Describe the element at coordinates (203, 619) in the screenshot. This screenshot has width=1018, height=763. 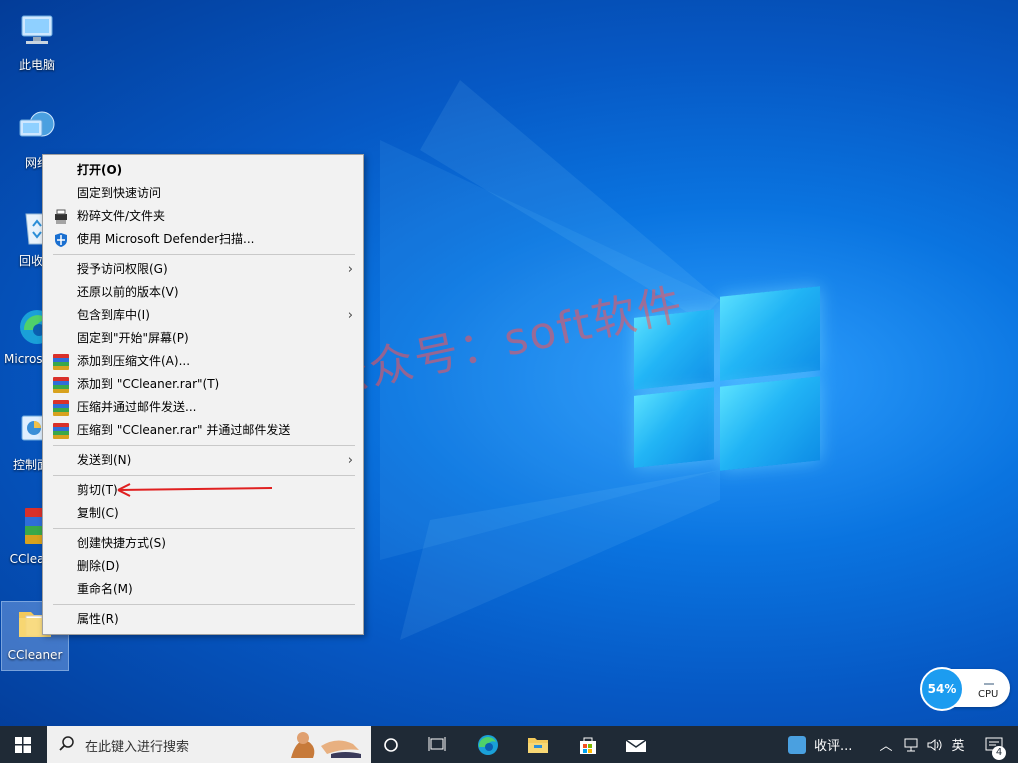
I see `menu-item-properties: 属性(R)` at that location.